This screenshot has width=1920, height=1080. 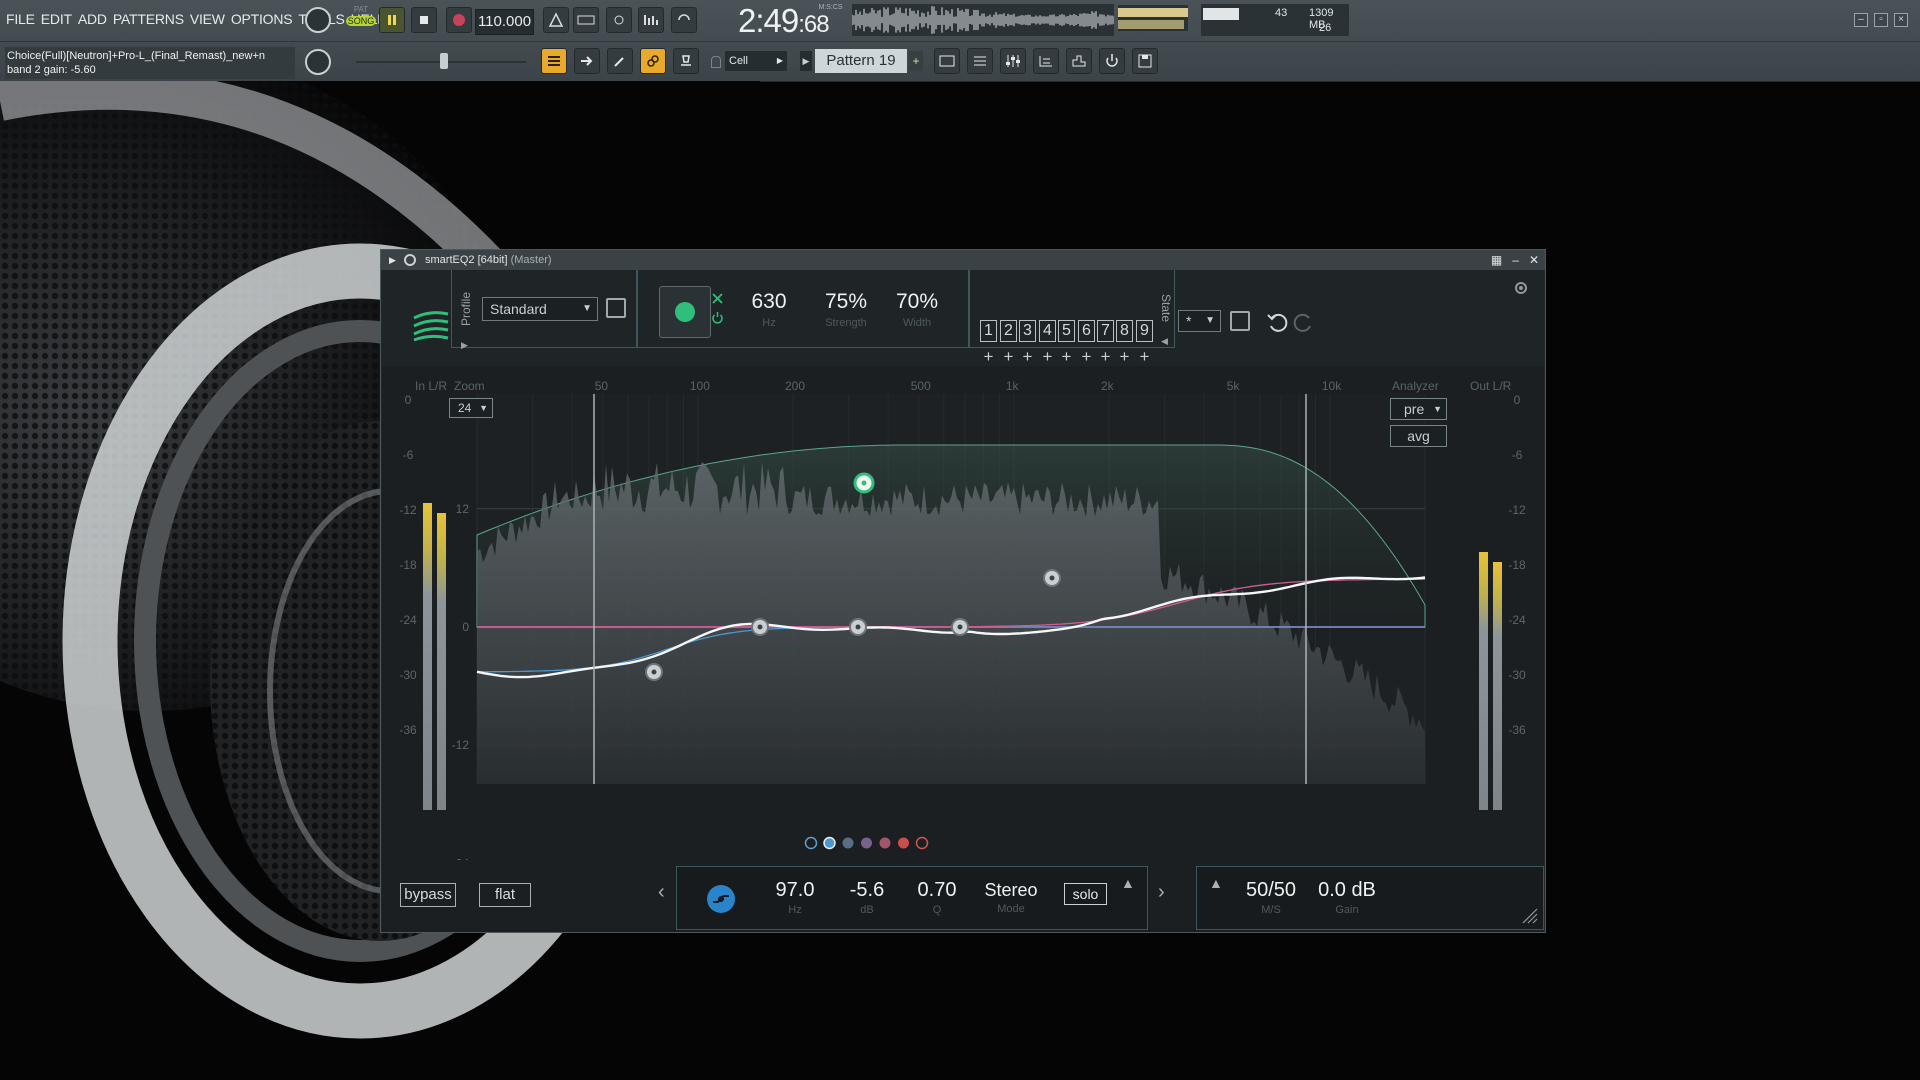 I want to click on browser-icon, so click(x=1045, y=61).